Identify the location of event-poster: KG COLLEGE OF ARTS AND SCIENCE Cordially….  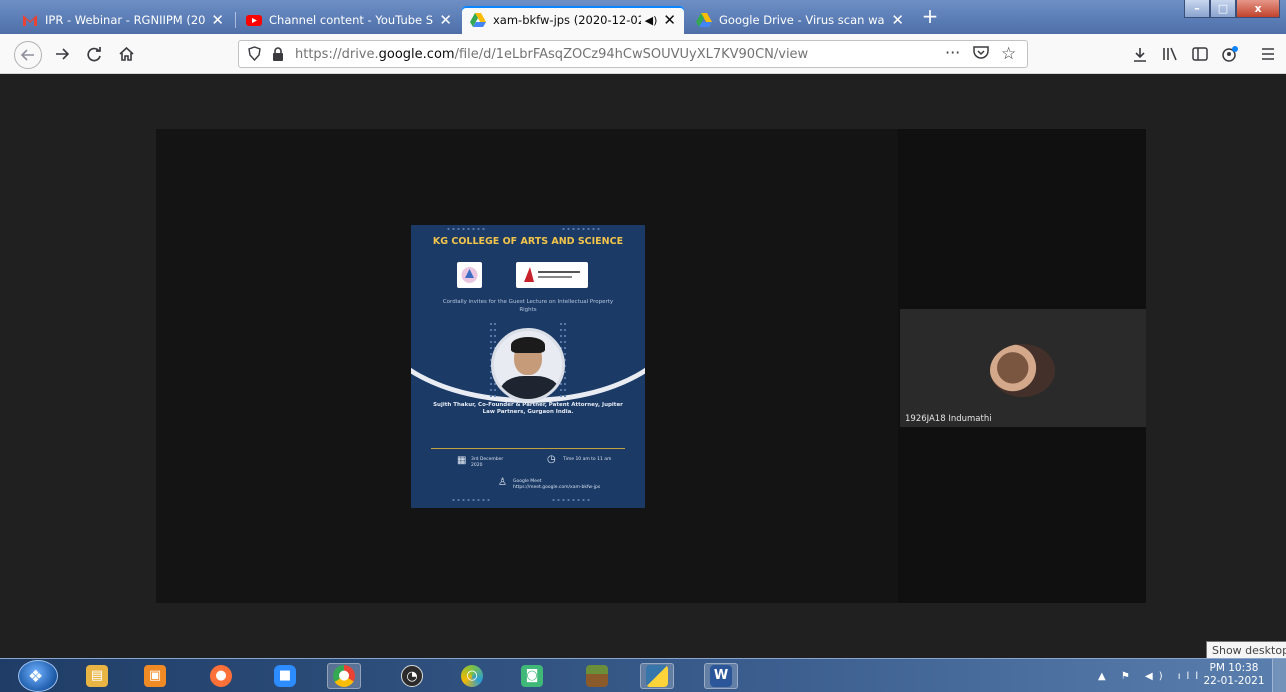
(528, 366).